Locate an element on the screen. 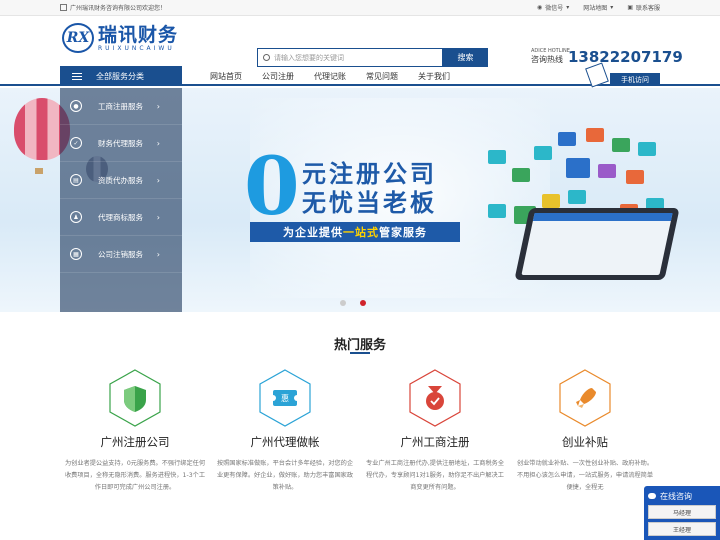 This screenshot has height=540, width=720. nav-items: 网站首页 公司注册 代理记账 常见问题 关于我们 is located at coordinates (330, 76).